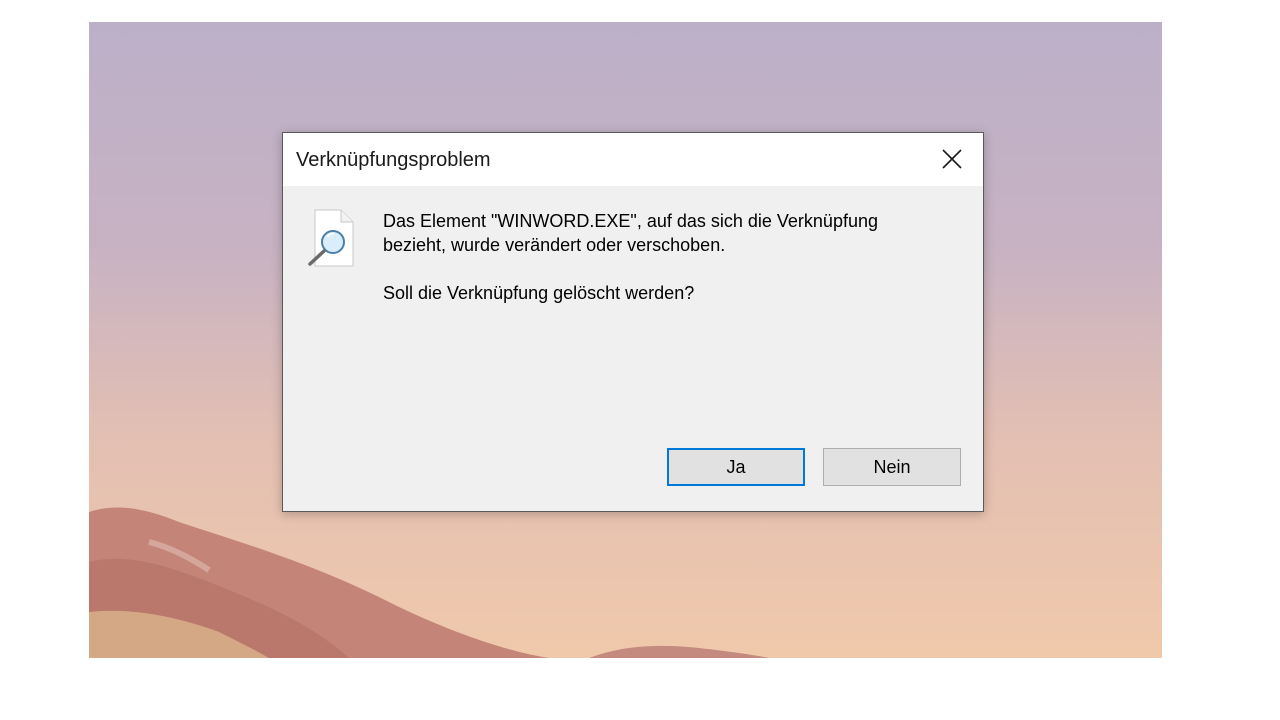 Image resolution: width=1280 pixels, height=720 pixels. I want to click on no-button: Nein, so click(892, 467).